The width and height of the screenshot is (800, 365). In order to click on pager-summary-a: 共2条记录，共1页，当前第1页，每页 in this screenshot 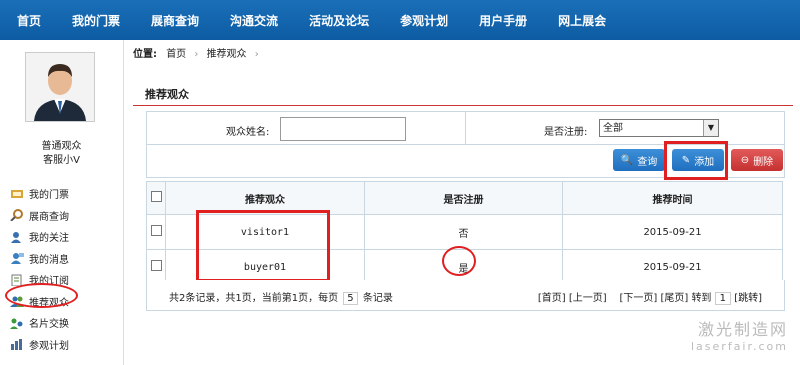, I will do `click(254, 298)`.